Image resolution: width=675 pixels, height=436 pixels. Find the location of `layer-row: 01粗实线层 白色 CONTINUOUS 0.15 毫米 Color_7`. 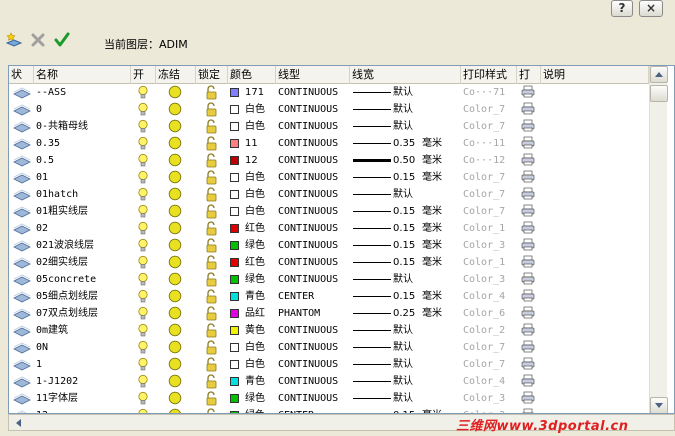

layer-row: 01粗实线层 白色 CONTINUOUS 0.15 毫米 Color_7 is located at coordinates (329, 211).